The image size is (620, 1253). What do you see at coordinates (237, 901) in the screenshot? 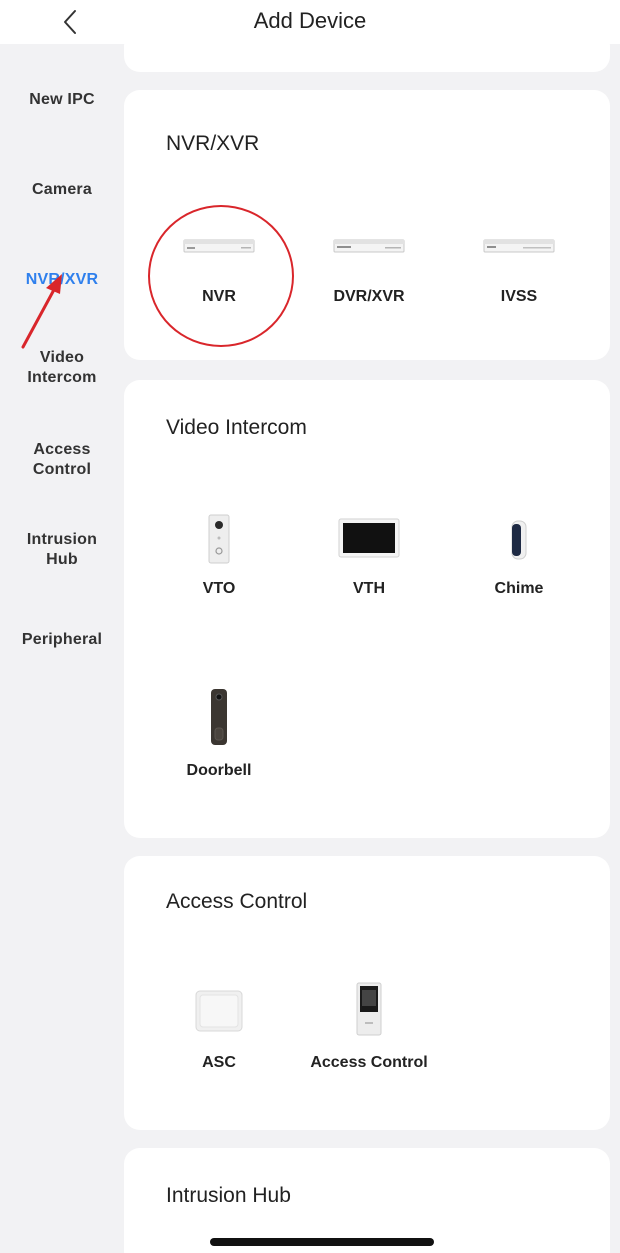
I see `section-title: Access Control` at bounding box center [237, 901].